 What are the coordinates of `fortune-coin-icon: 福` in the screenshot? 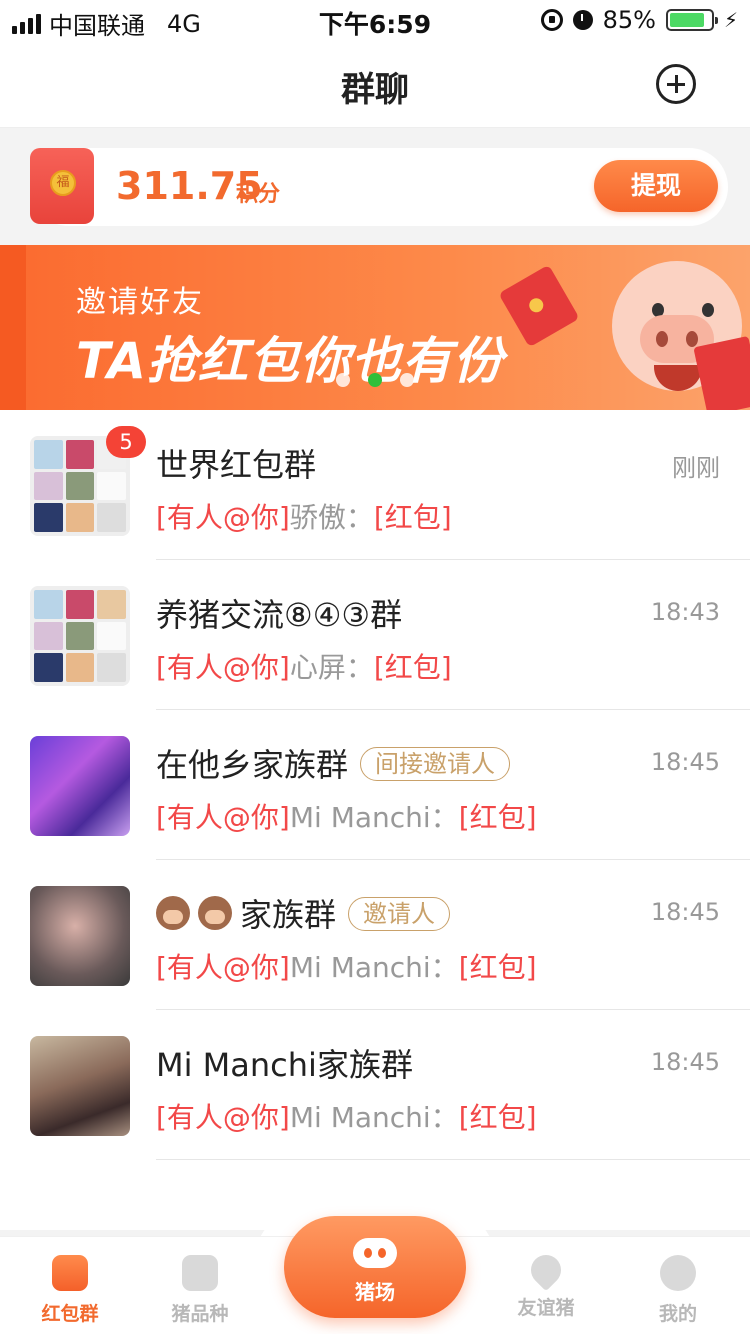 It's located at (63, 183).